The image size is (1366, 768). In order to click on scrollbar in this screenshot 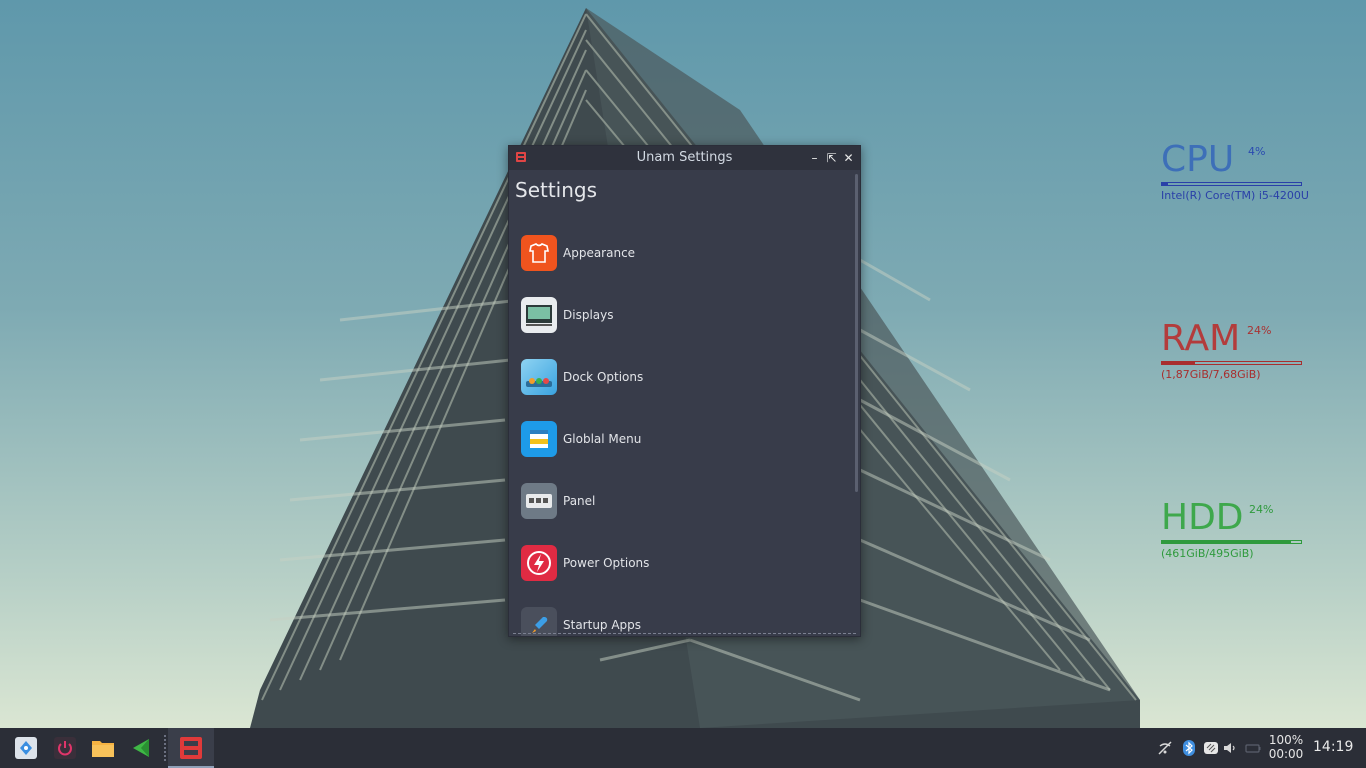, I will do `click(856, 333)`.